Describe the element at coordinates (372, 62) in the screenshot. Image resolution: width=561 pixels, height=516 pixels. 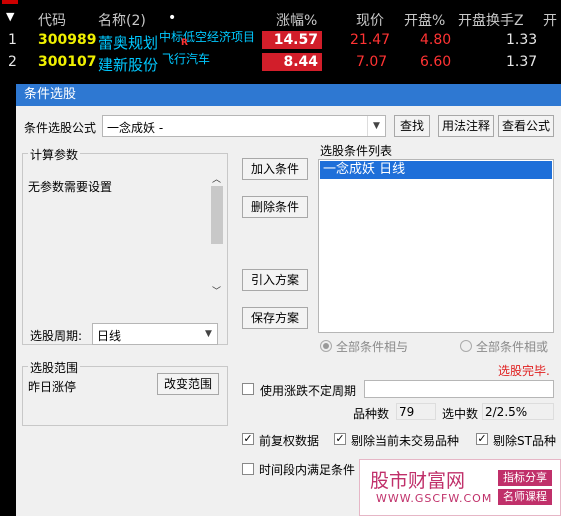
I see `row-price: 7.07` at that location.